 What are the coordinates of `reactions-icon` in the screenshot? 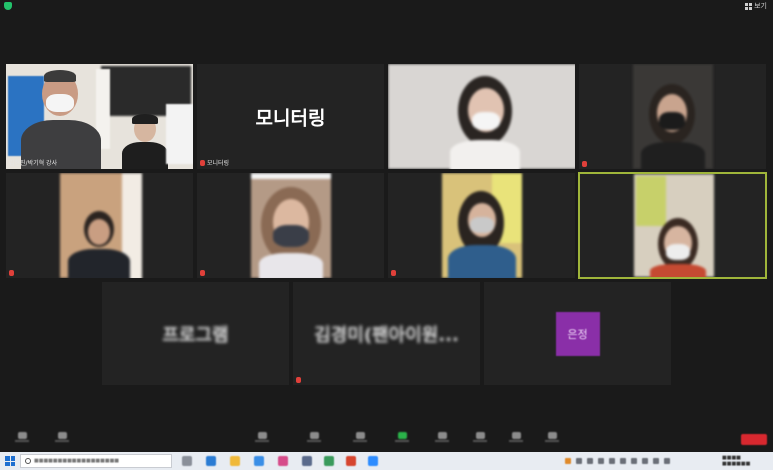 It's located at (516, 435).